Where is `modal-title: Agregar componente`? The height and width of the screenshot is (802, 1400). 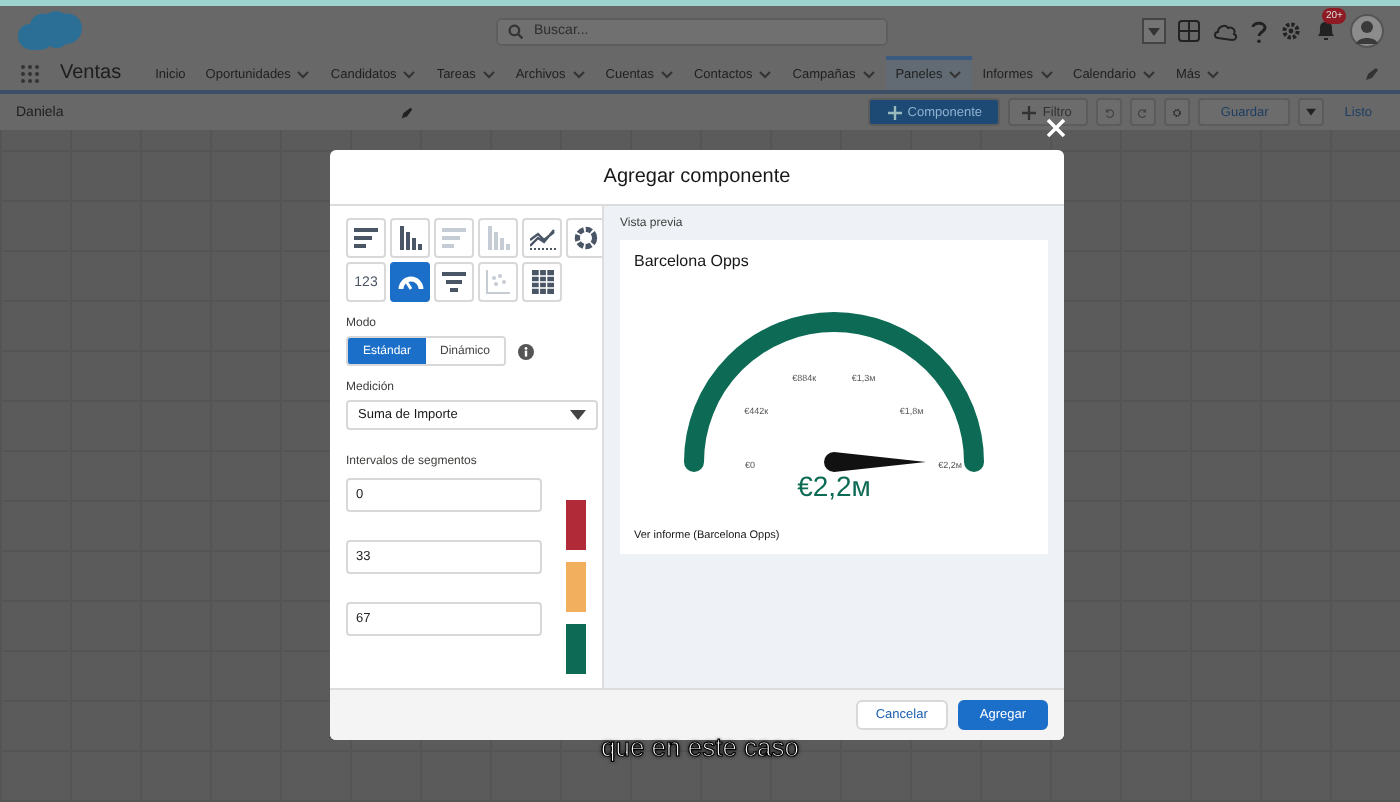 modal-title: Agregar componente is located at coordinates (697, 177).